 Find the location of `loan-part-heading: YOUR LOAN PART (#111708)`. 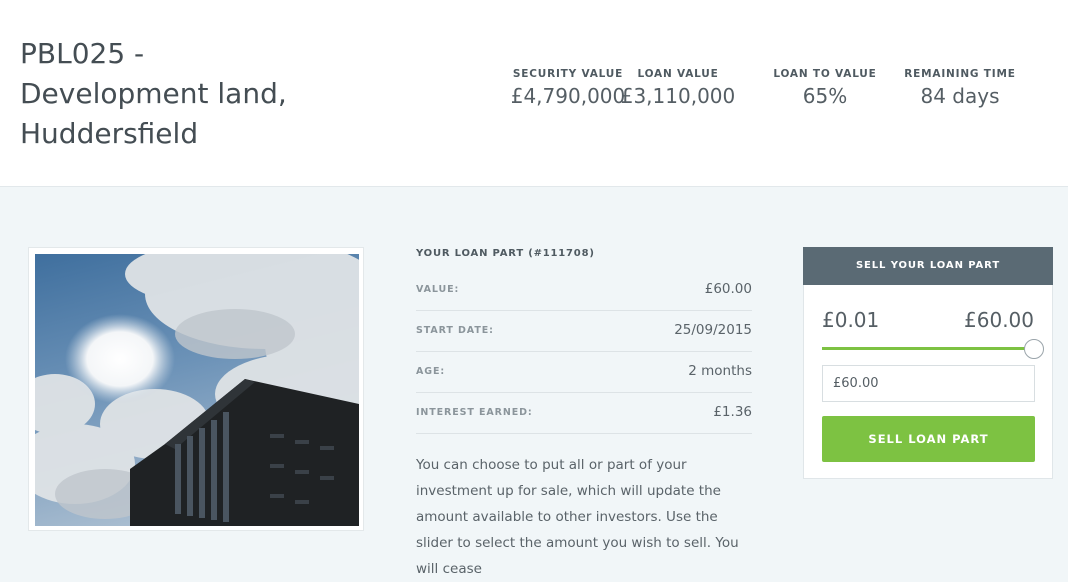

loan-part-heading: YOUR LOAN PART (#111708) is located at coordinates (505, 253).